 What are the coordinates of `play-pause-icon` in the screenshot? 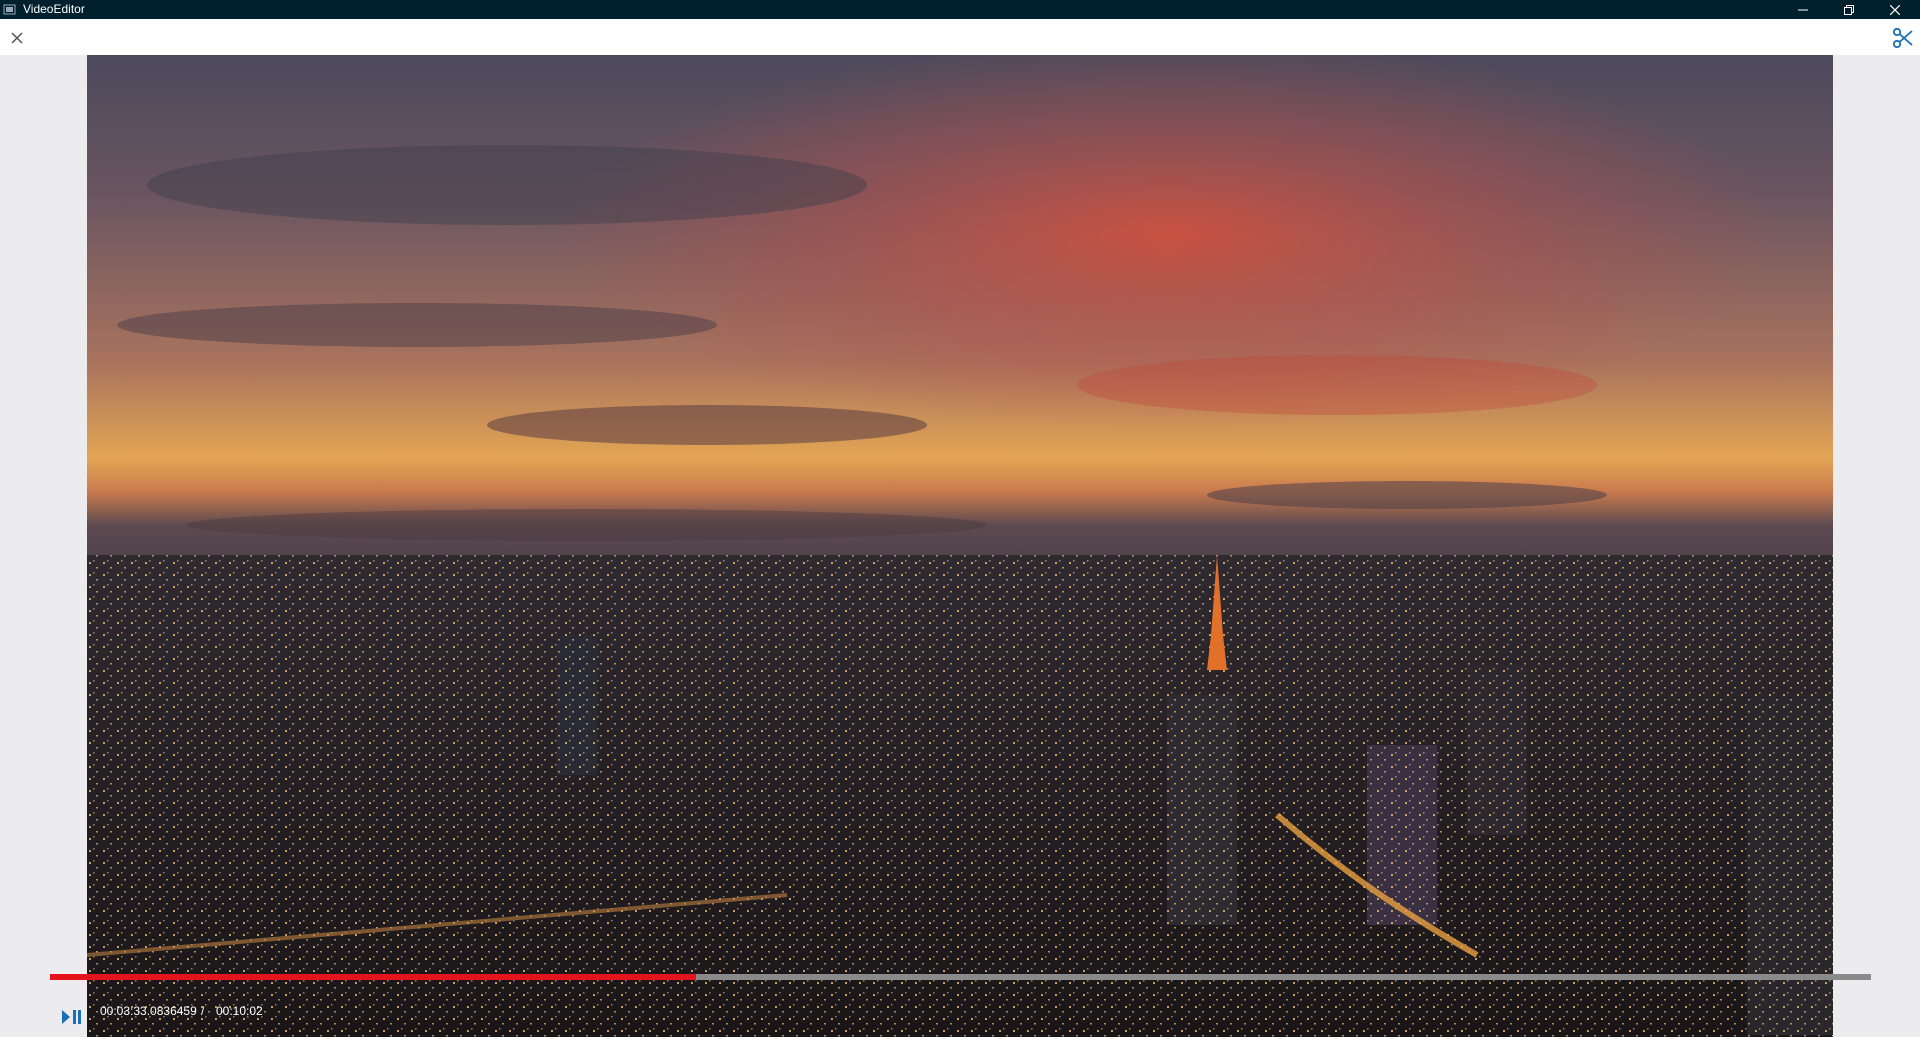 It's located at (71, 1017).